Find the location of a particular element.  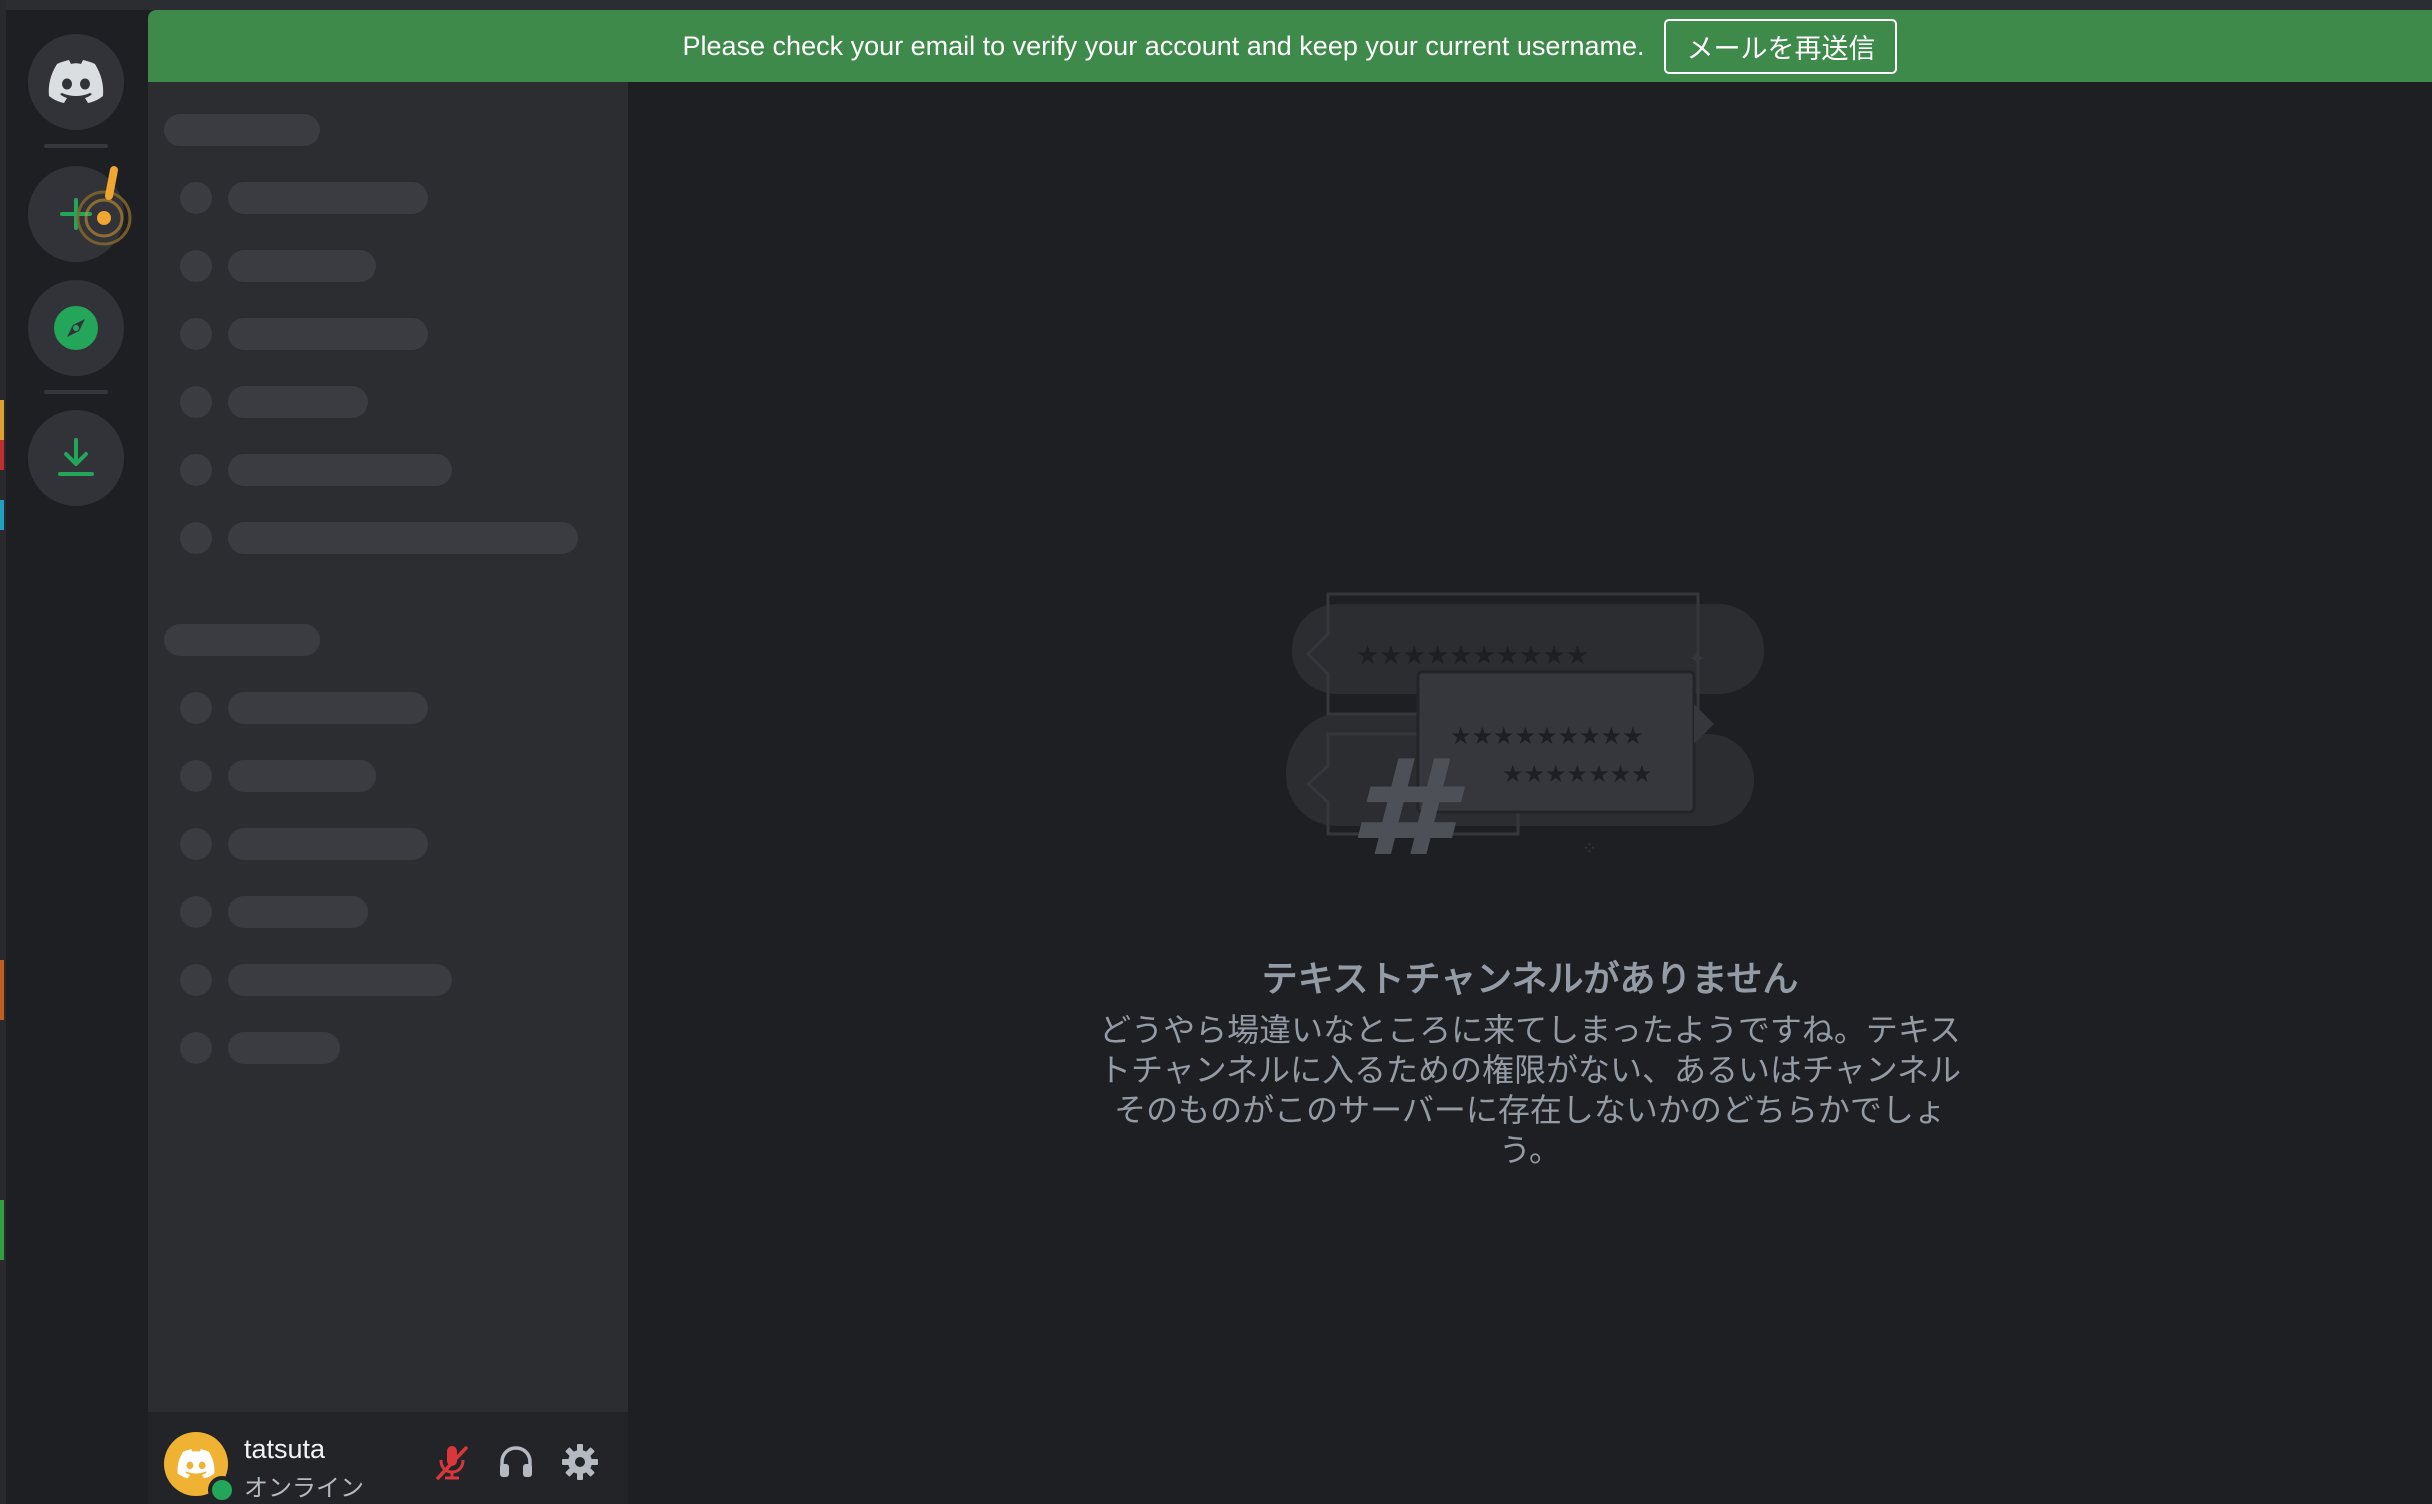

online-status-dot is located at coordinates (222, 1490).